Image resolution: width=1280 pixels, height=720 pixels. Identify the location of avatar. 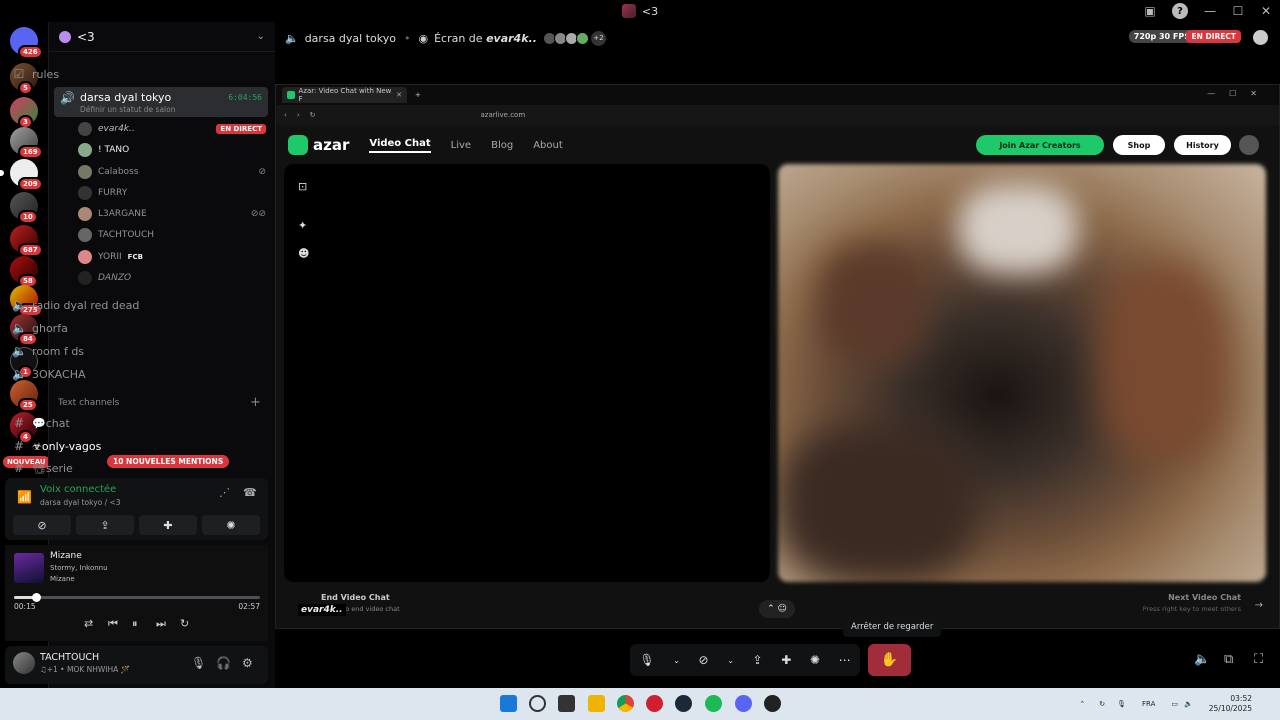
(24, 663).